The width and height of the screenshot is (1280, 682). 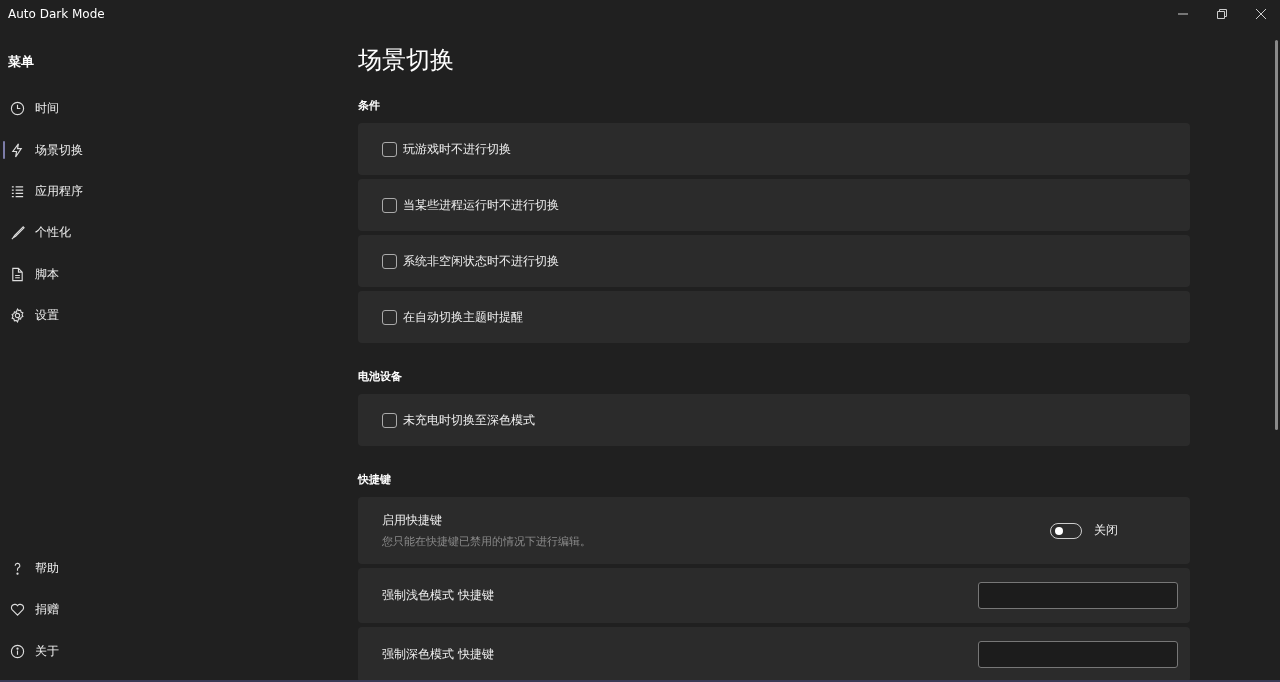 I want to click on setting-description: 您只能在快捷键已禁用的情况下进行编辑。, so click(x=486, y=541).